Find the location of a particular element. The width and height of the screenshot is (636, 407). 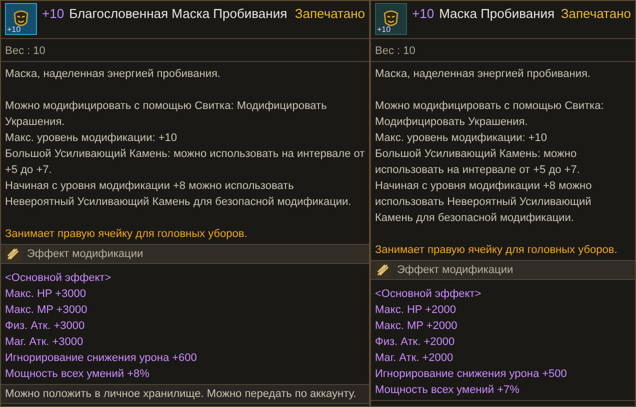

item-name: Маска Пробивания is located at coordinates (497, 13).